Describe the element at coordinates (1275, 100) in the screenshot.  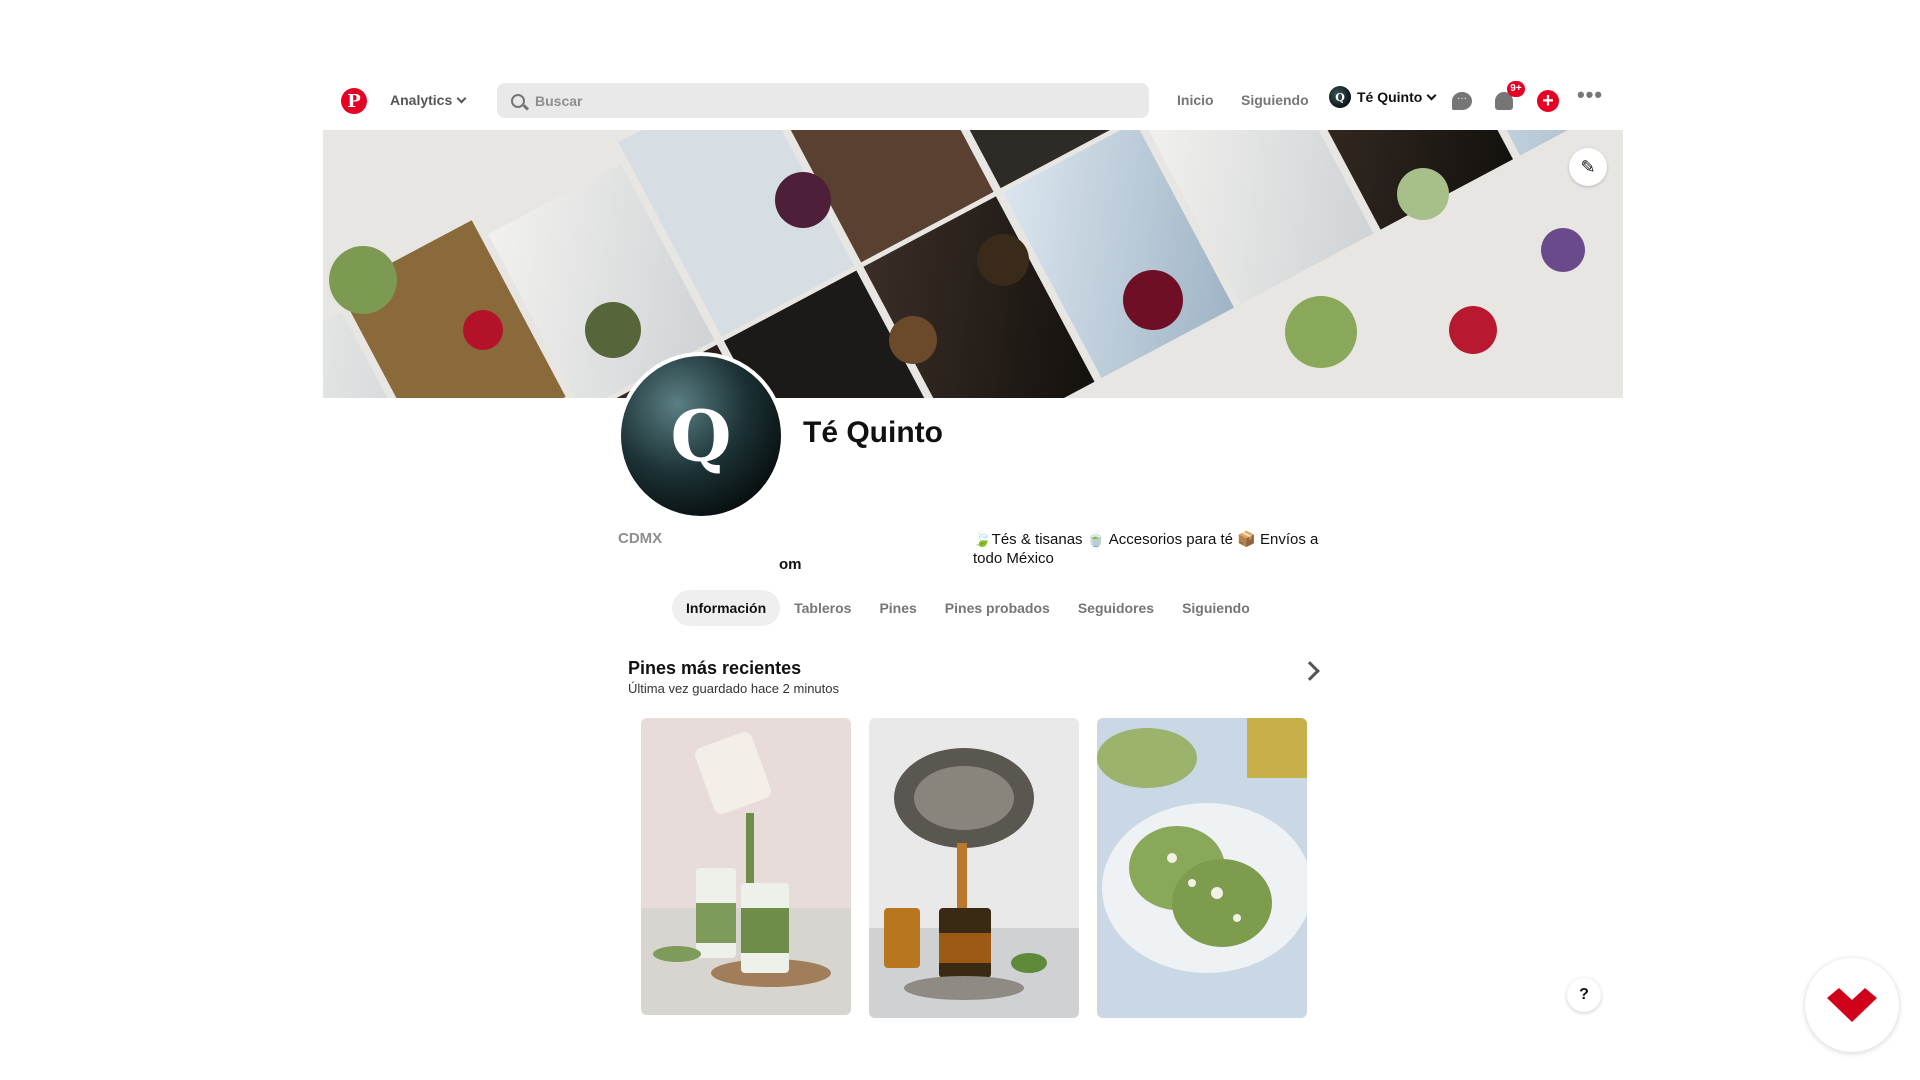
I see `nav-following-link: Siguiendo` at that location.